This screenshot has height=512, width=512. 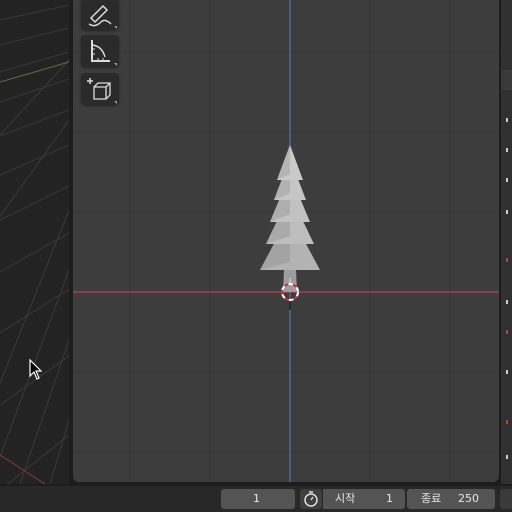 I want to click on current-frame-field: 1, so click(x=258, y=499).